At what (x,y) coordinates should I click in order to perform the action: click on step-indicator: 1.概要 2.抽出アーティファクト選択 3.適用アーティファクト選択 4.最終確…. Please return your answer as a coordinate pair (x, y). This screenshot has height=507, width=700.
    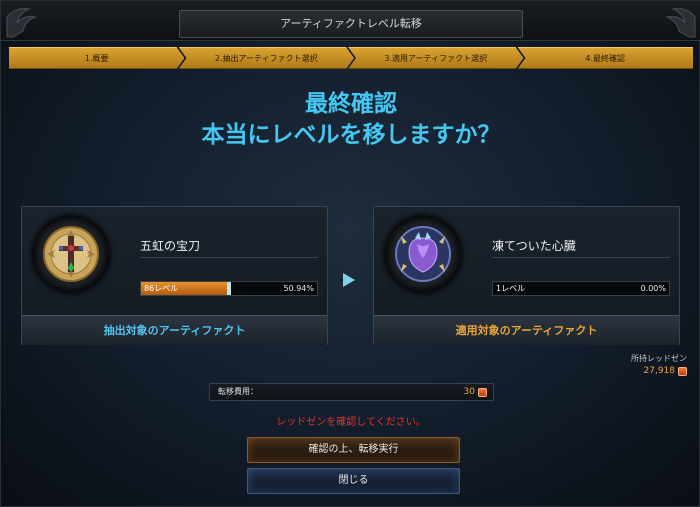
    Looking at the image, I should click on (351, 58).